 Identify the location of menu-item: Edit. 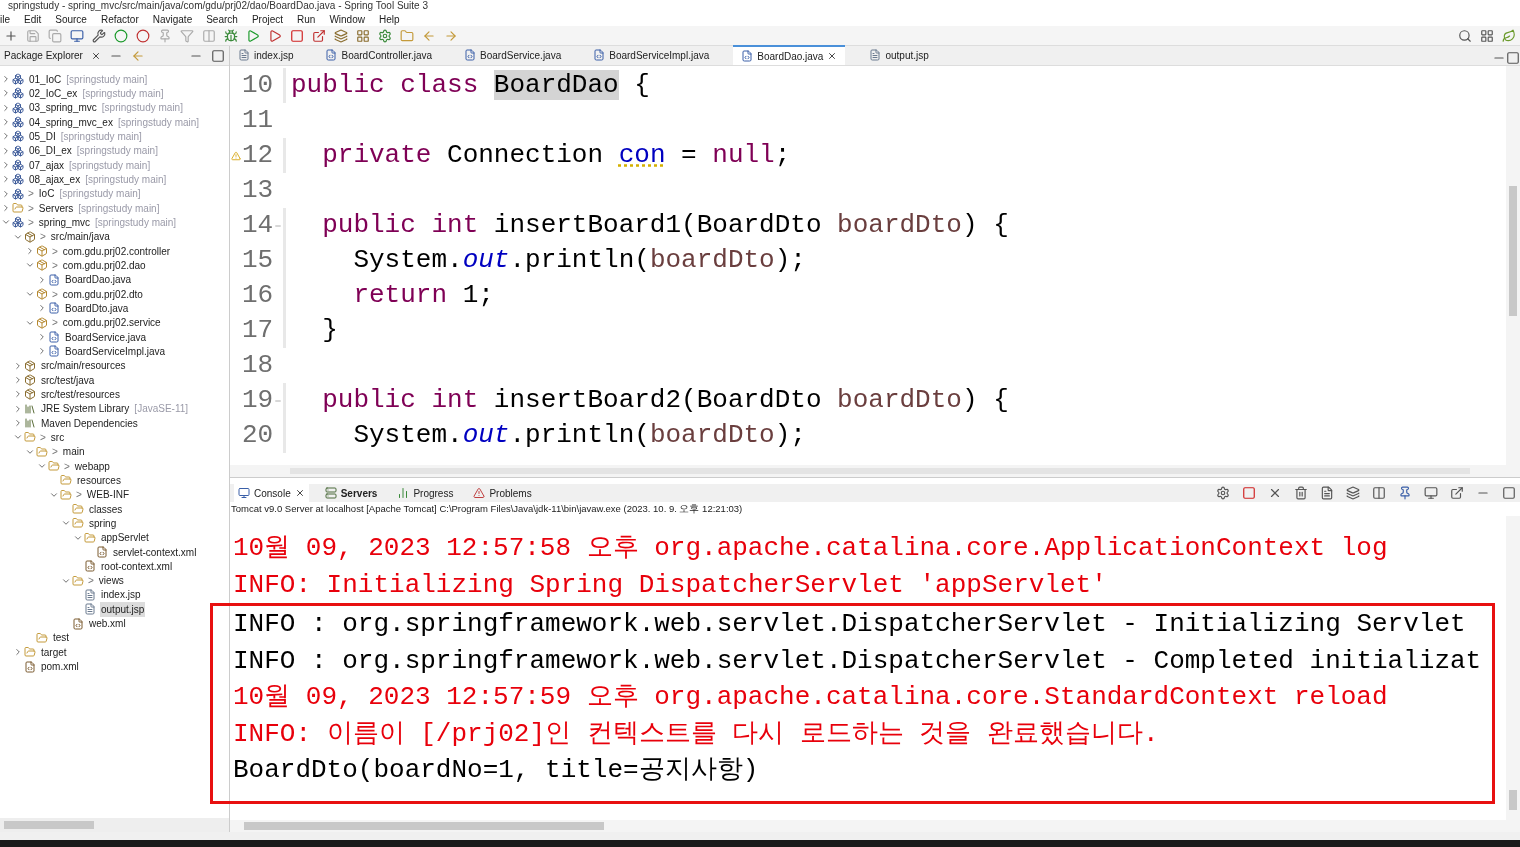
(33, 19).